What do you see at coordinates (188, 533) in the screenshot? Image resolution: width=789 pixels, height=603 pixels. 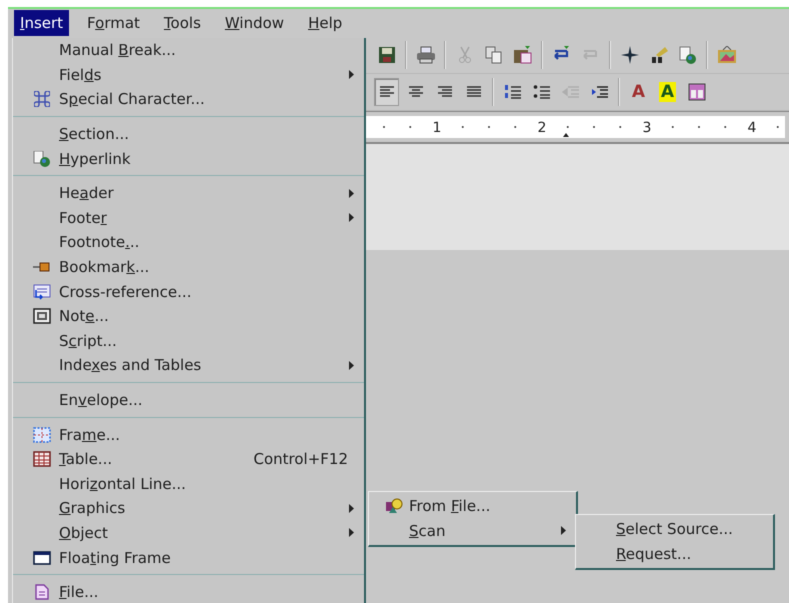 I see `menu-item: Object` at bounding box center [188, 533].